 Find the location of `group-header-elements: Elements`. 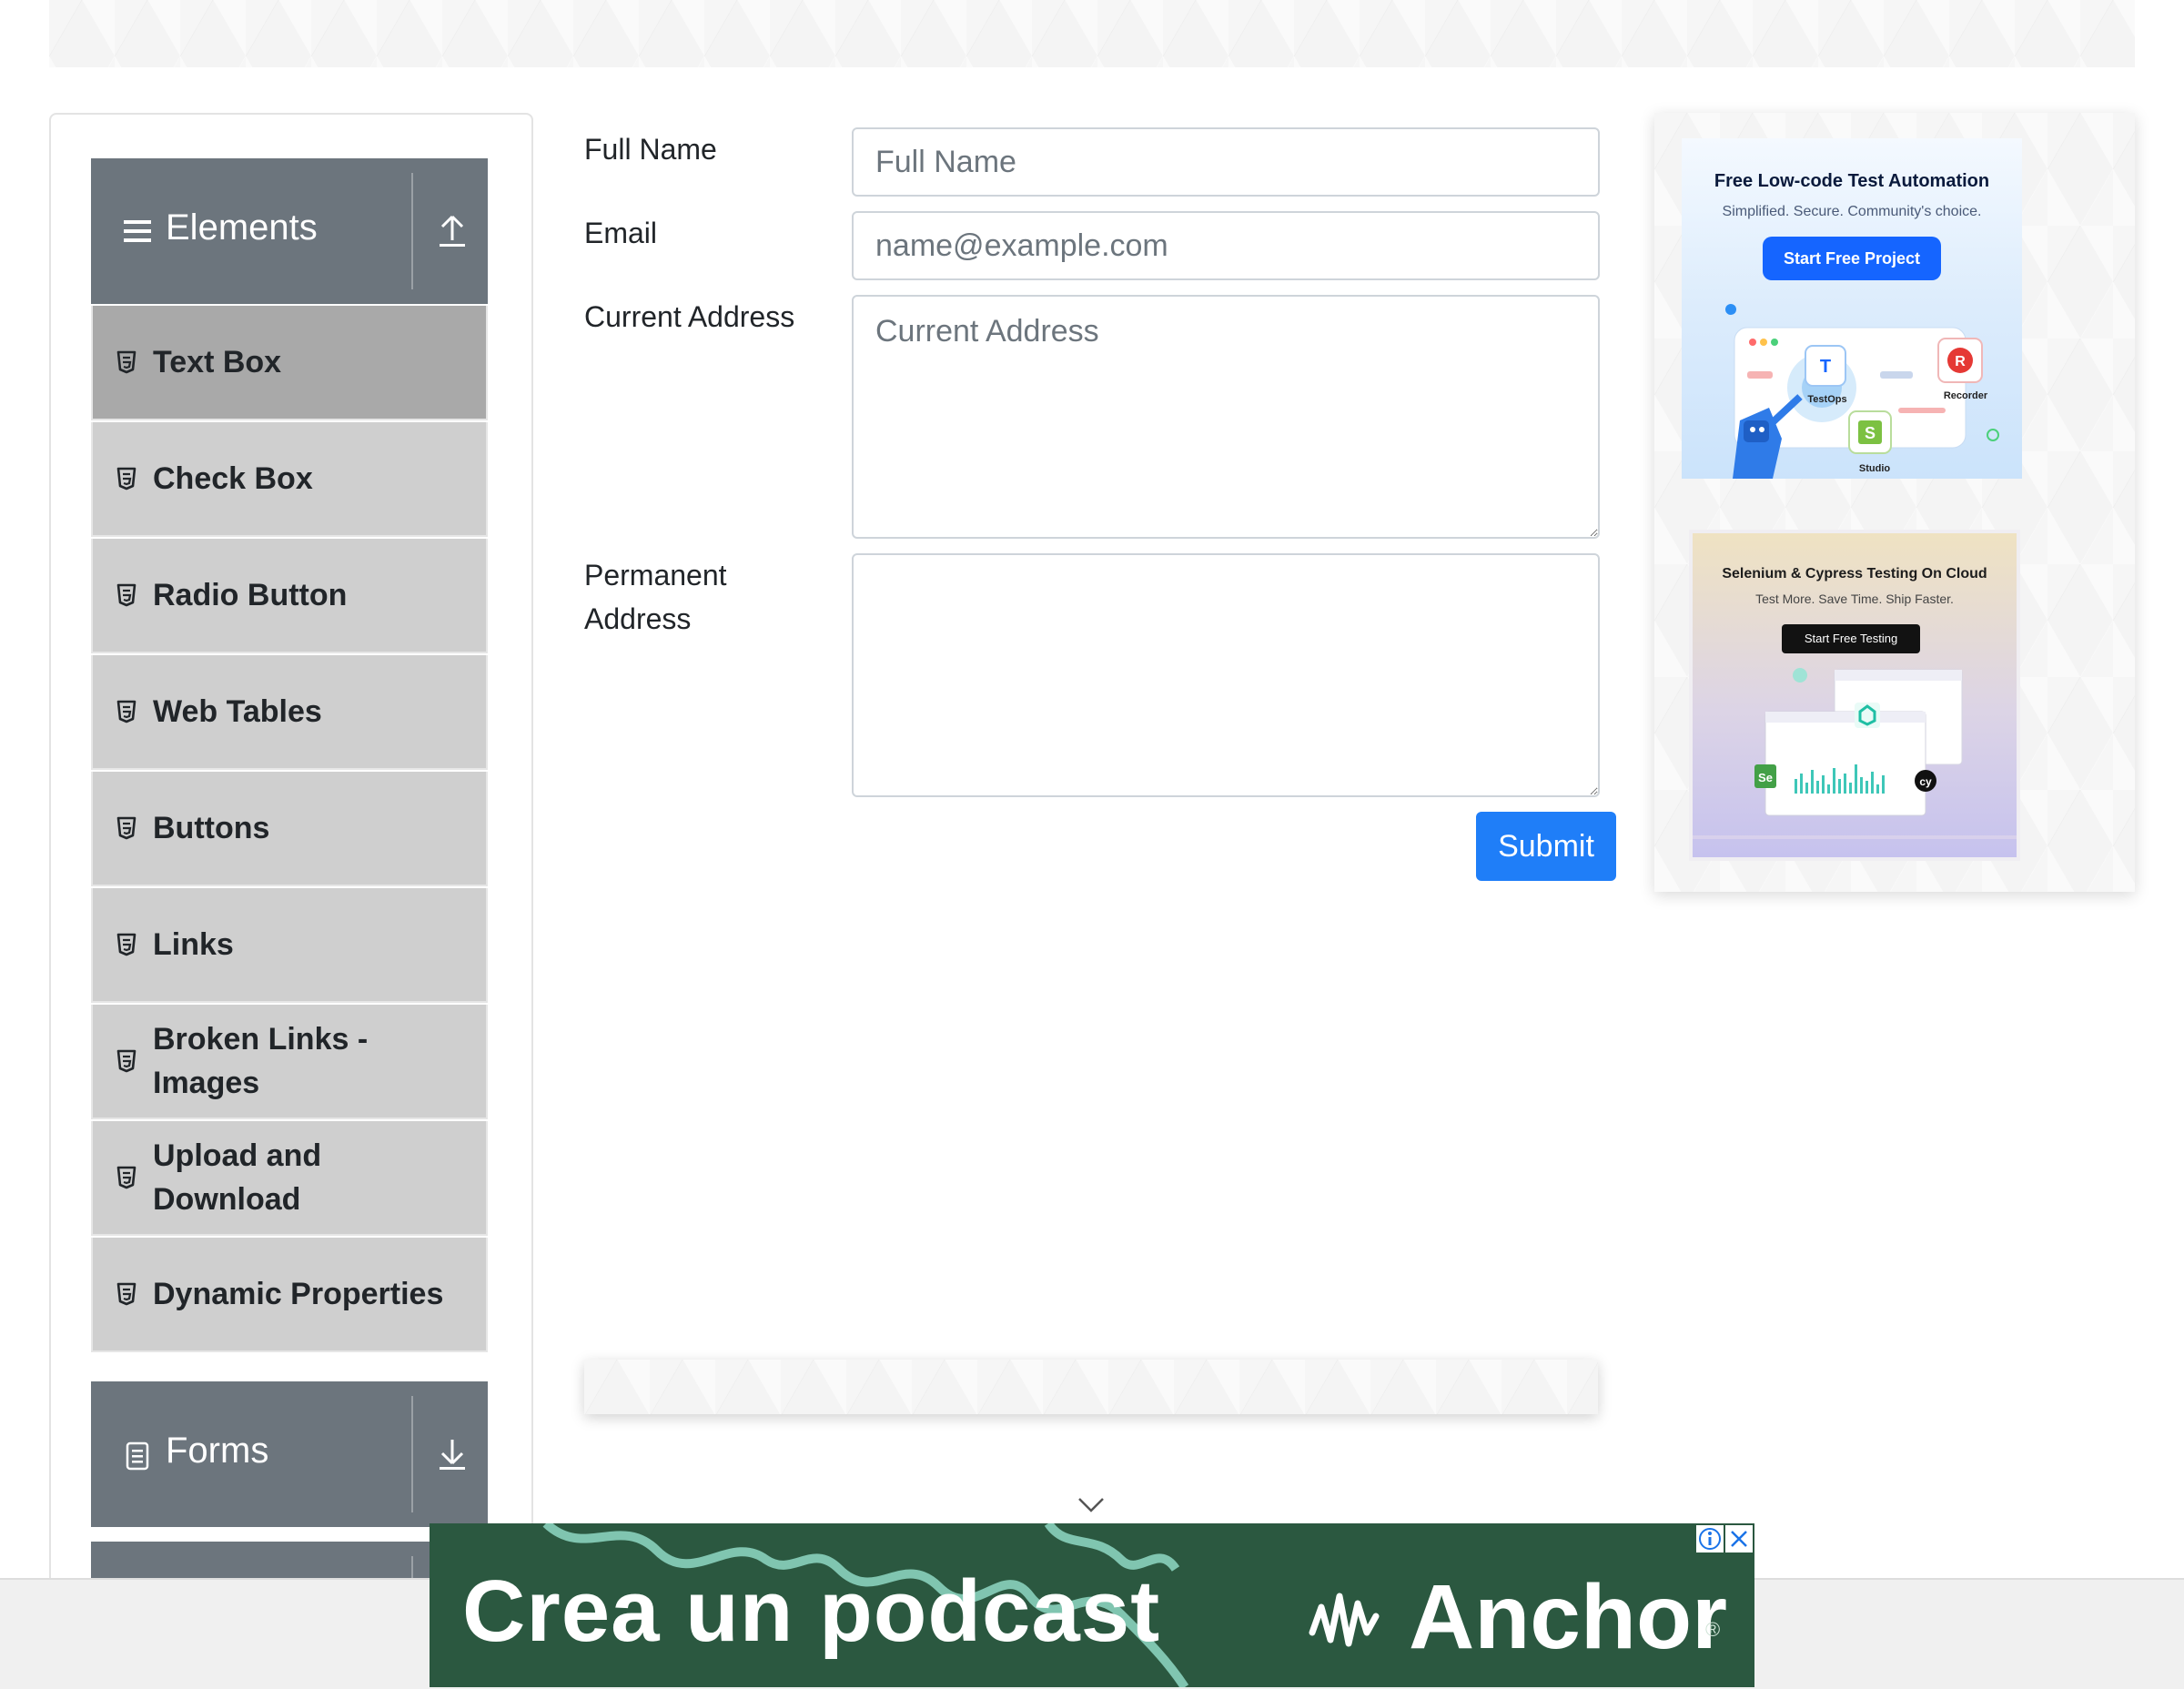

group-header-elements: Elements is located at coordinates (289, 231).